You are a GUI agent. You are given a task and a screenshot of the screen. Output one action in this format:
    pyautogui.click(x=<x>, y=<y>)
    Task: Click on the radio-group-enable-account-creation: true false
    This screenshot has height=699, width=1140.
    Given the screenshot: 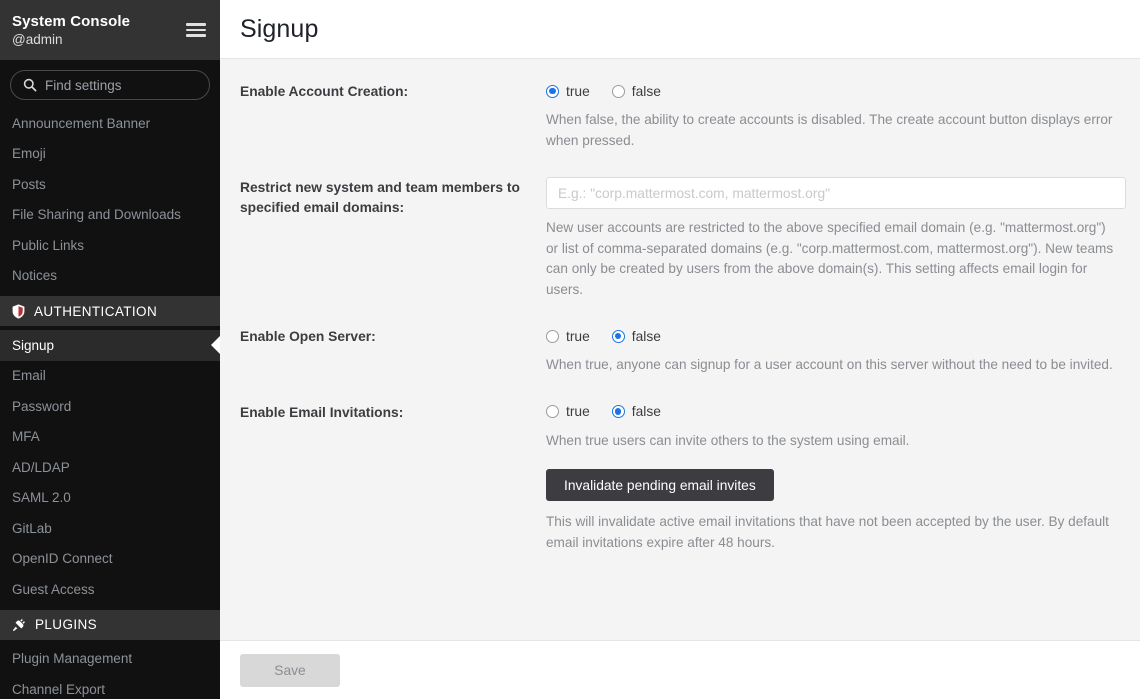 What is the action you would take?
    pyautogui.click(x=833, y=91)
    